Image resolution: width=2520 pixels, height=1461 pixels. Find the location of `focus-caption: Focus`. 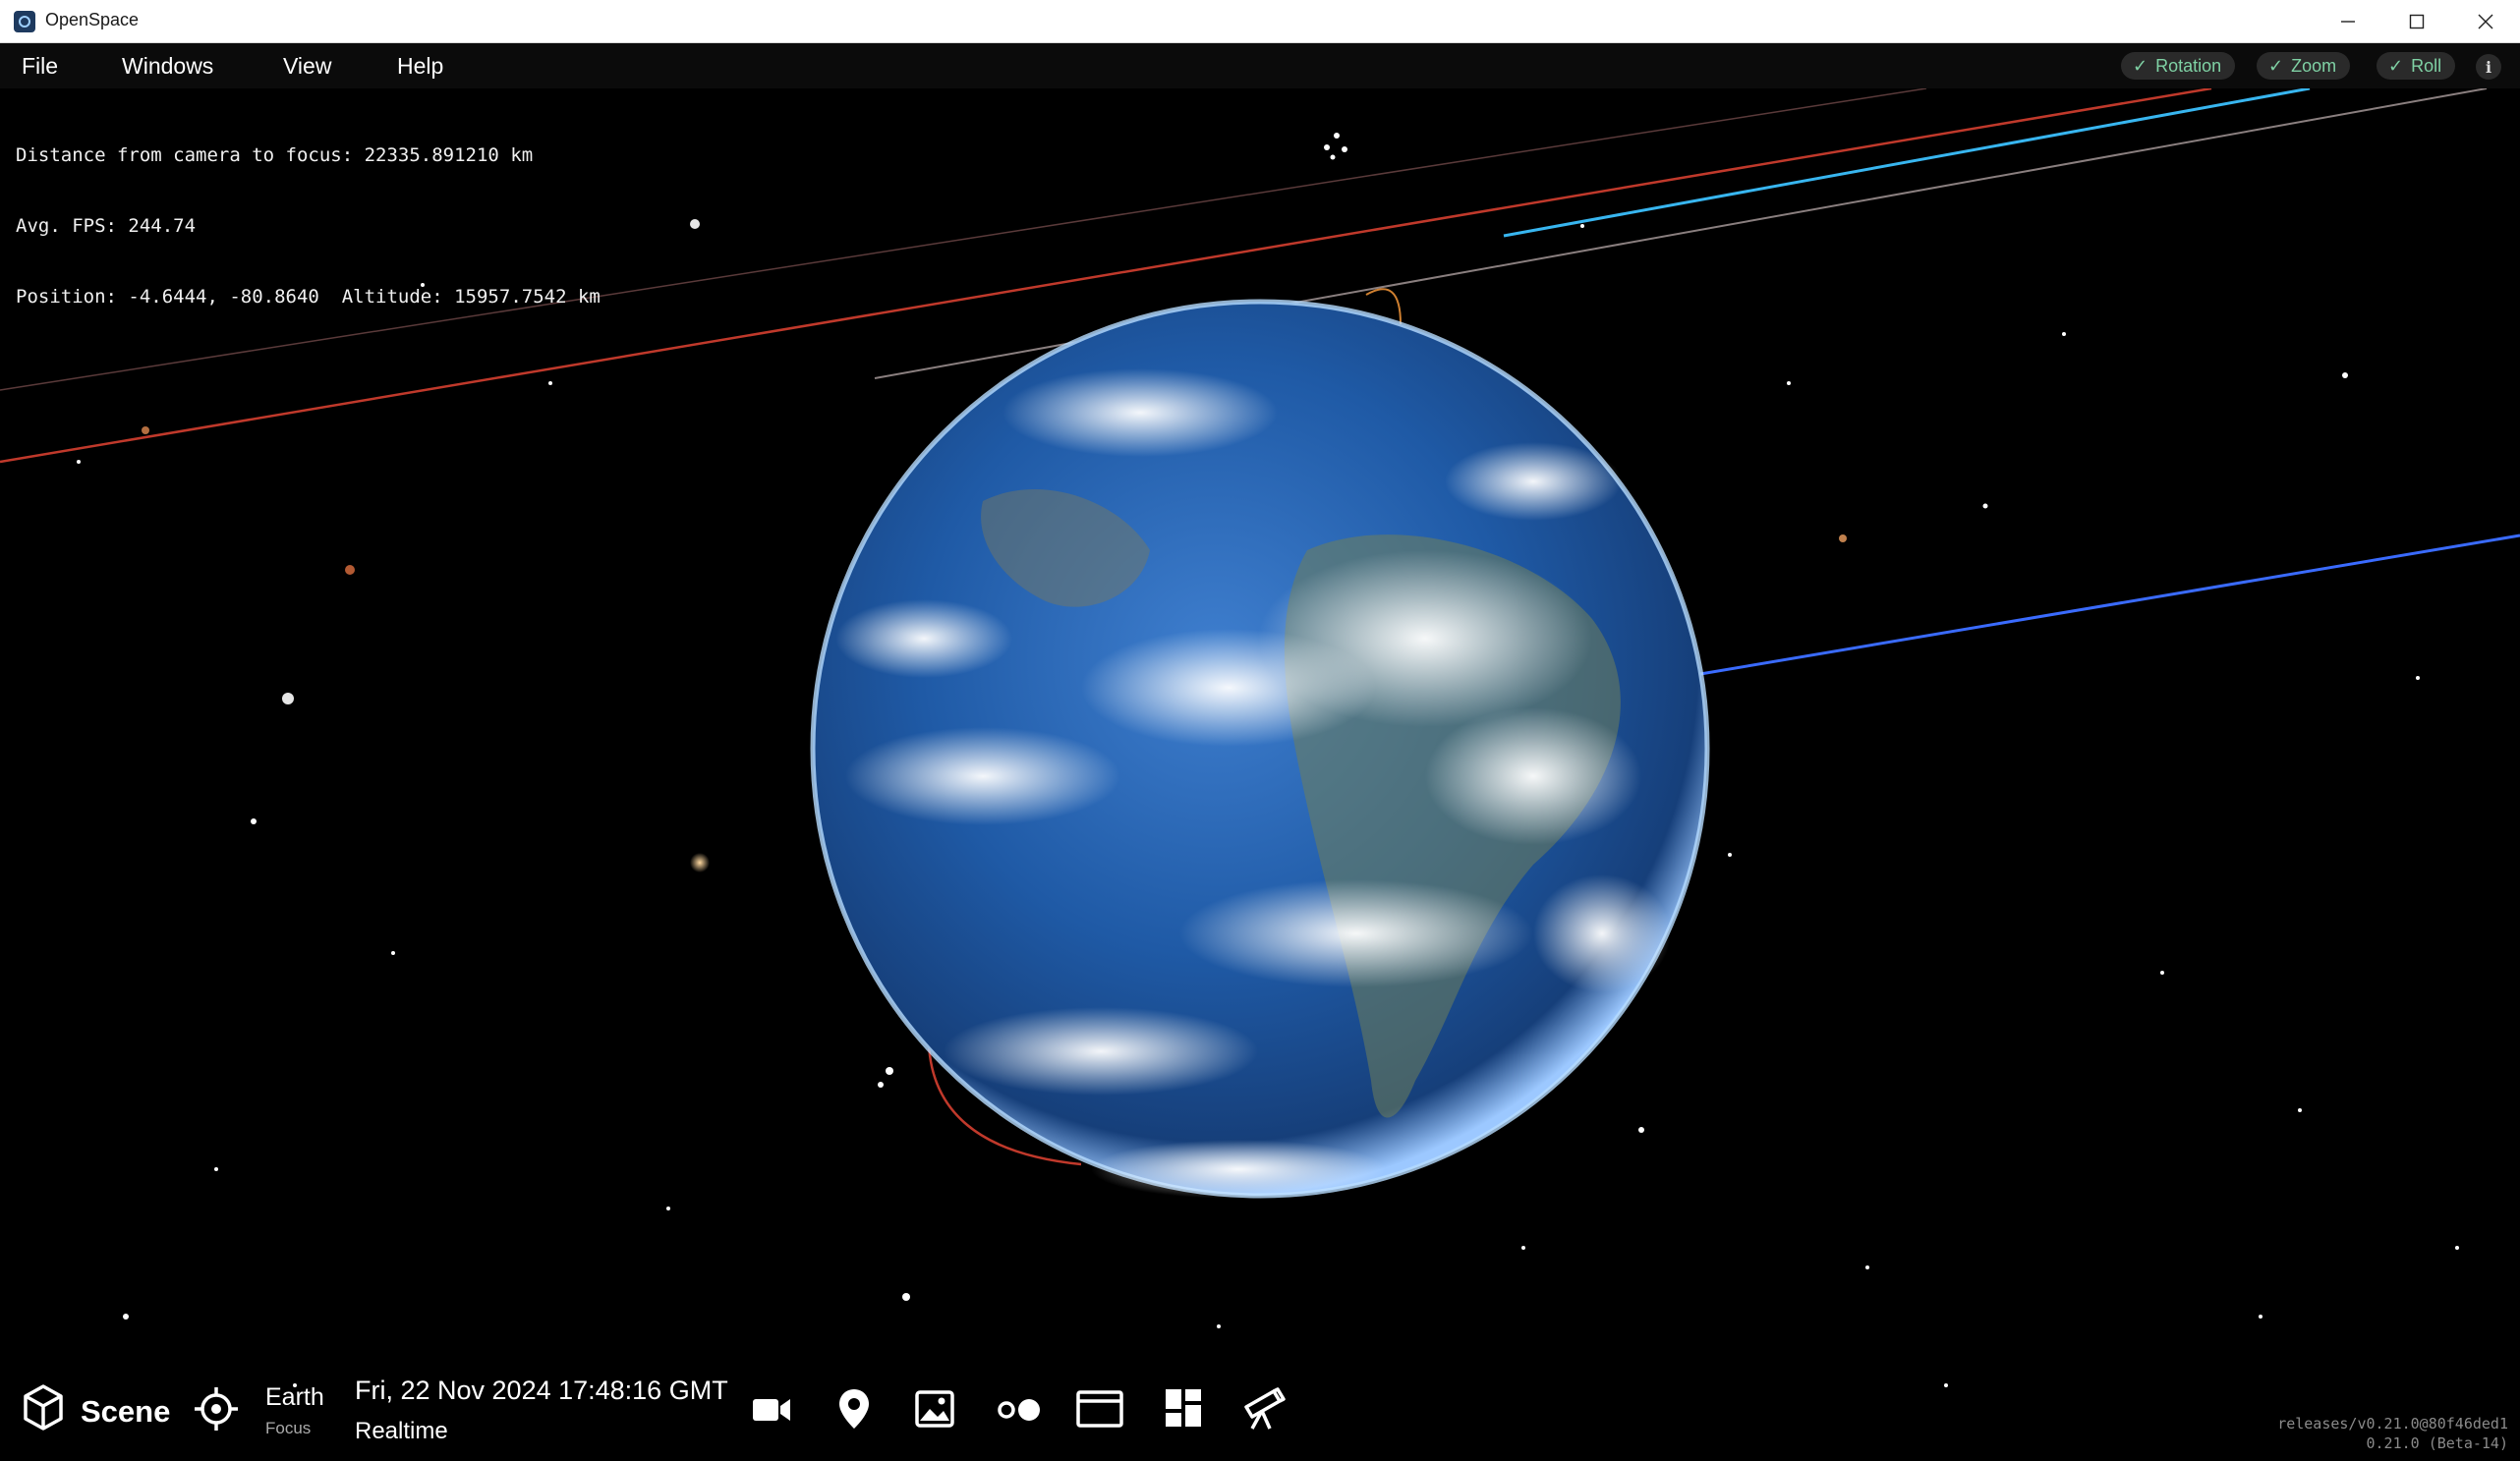

focus-caption: Focus is located at coordinates (288, 1428).